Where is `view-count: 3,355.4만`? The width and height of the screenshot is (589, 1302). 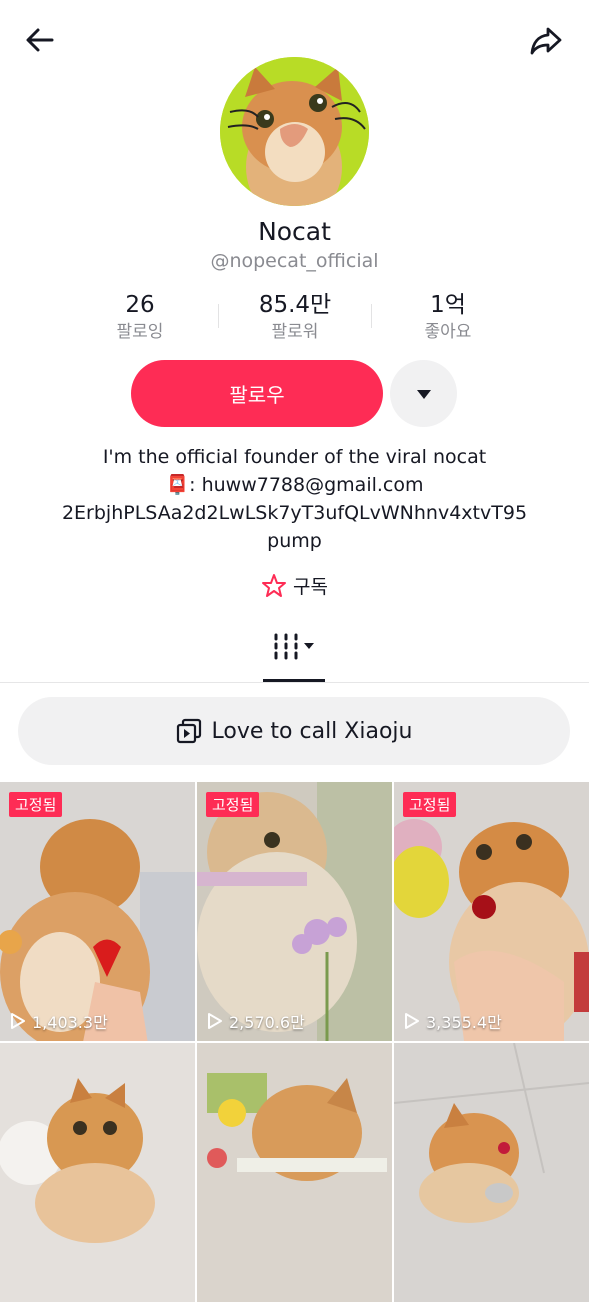
view-count: 3,355.4만 is located at coordinates (453, 1021).